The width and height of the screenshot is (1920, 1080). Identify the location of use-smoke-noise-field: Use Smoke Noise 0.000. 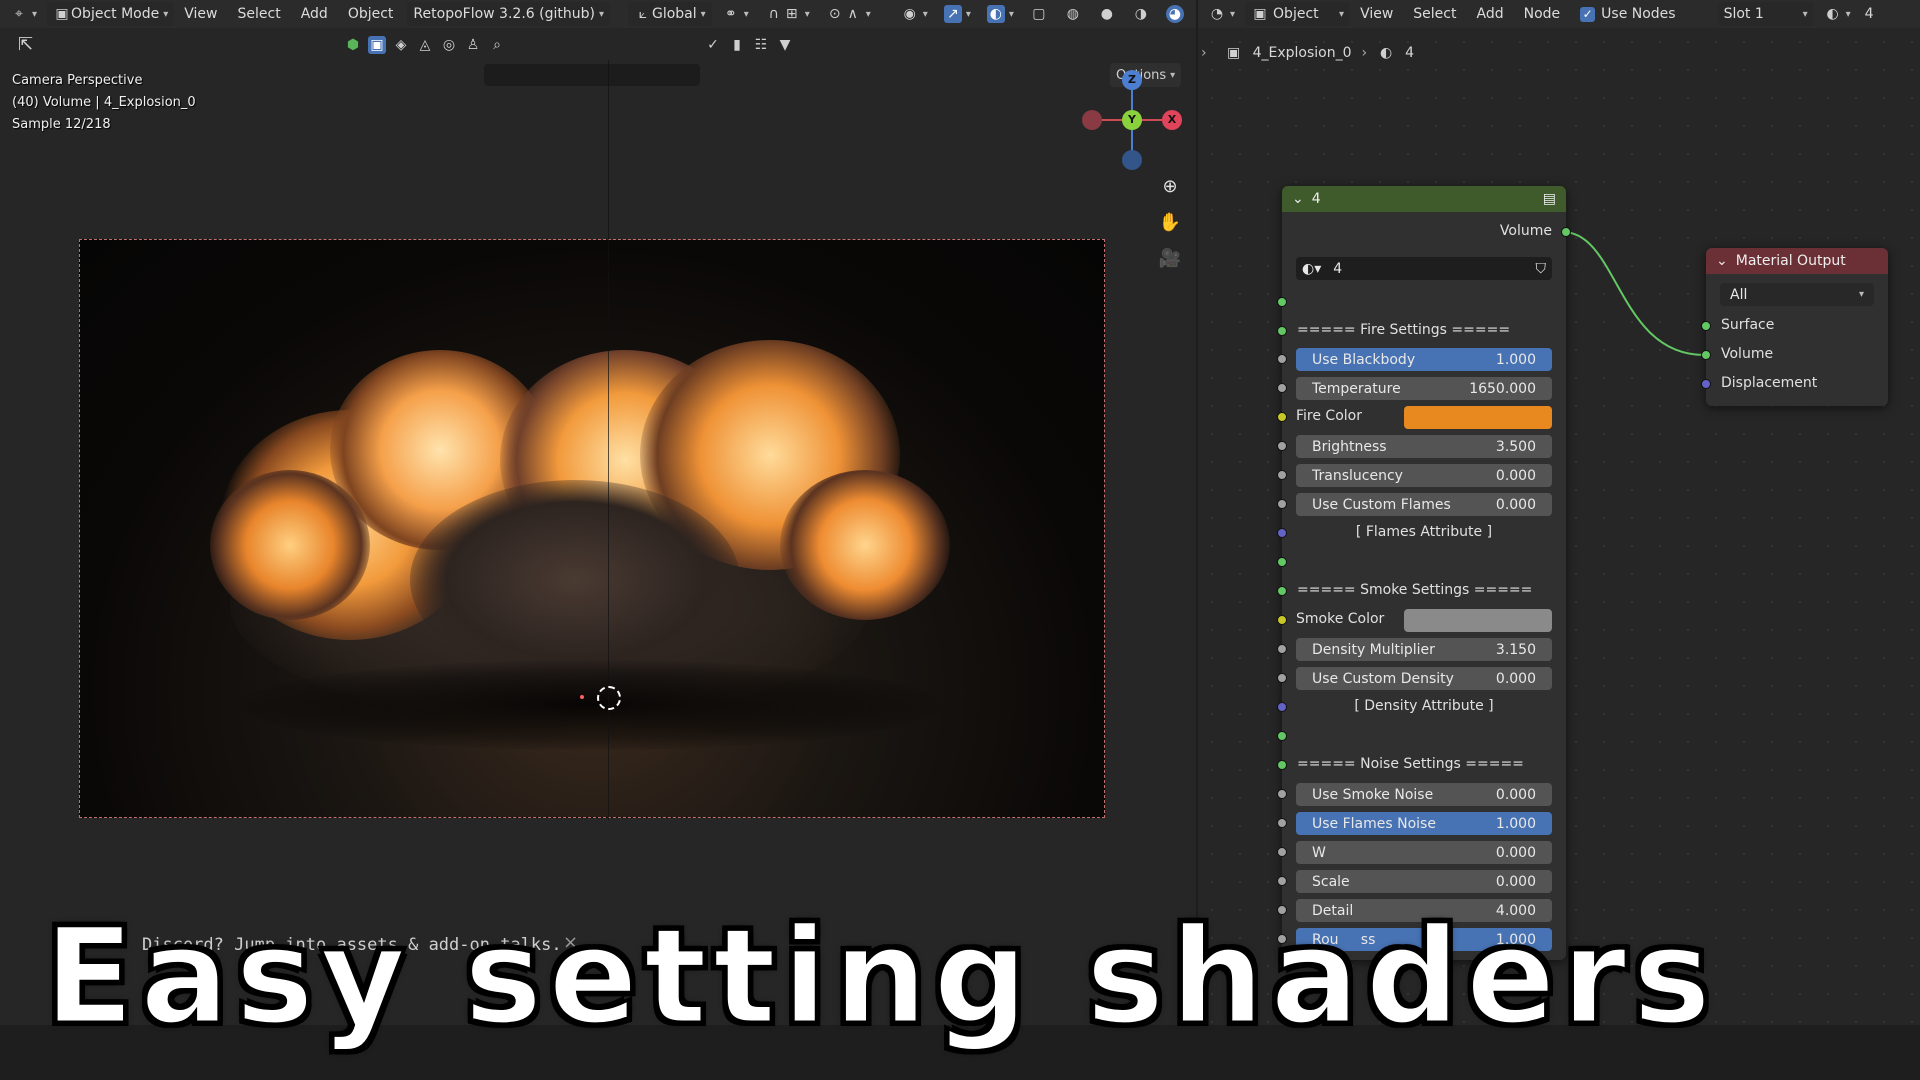
(1424, 794).